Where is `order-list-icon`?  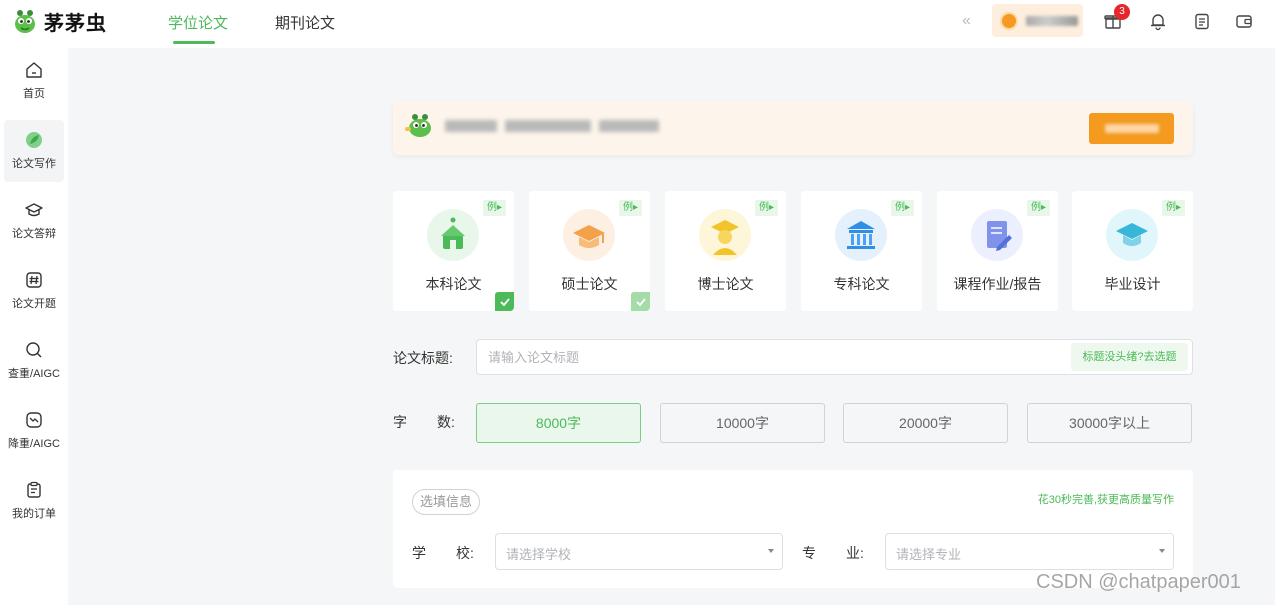 order-list-icon is located at coordinates (34, 489).